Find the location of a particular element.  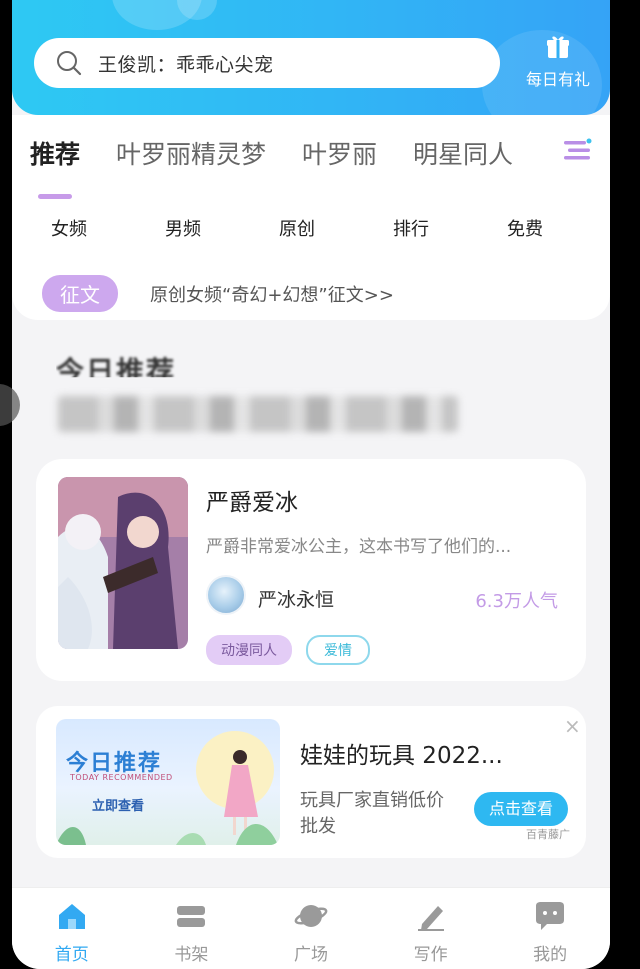

nav-mine: 我的 is located at coordinates (550, 928).